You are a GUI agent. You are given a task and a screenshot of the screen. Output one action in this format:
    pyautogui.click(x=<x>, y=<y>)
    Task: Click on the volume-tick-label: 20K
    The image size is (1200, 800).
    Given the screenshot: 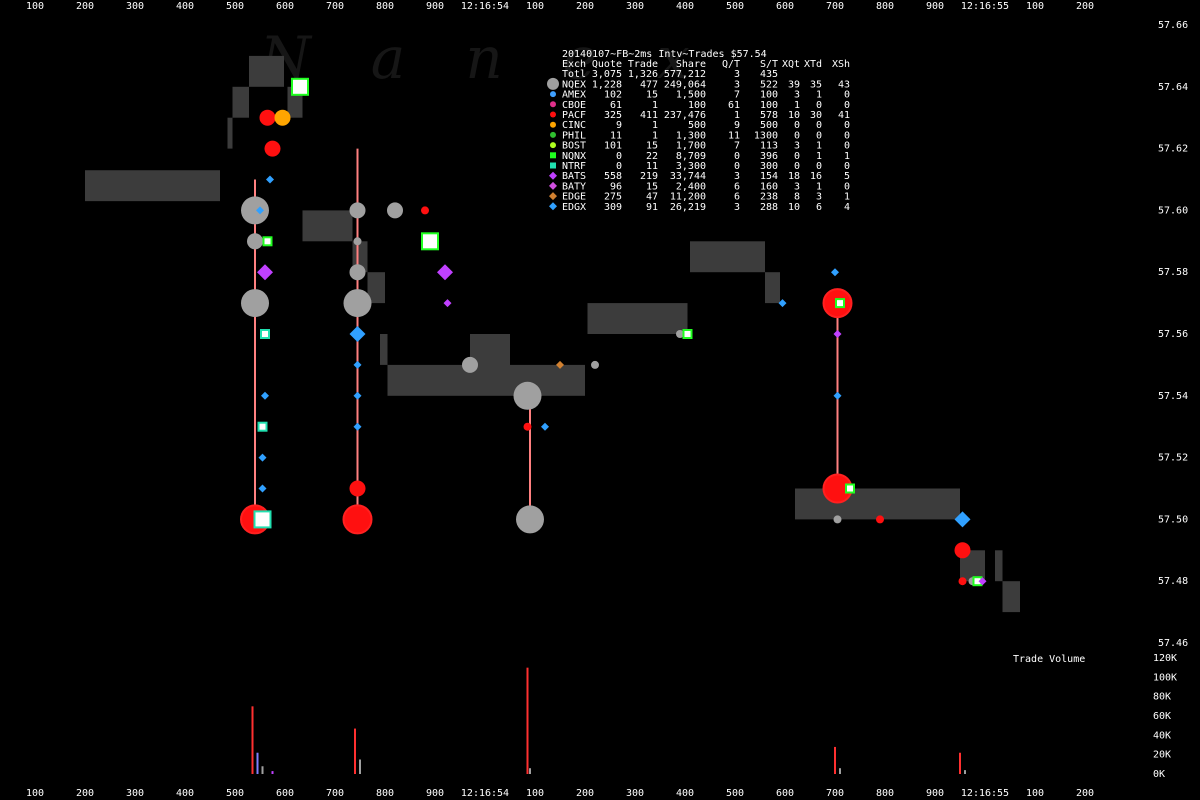 What is the action you would take?
    pyautogui.click(x=1162, y=755)
    